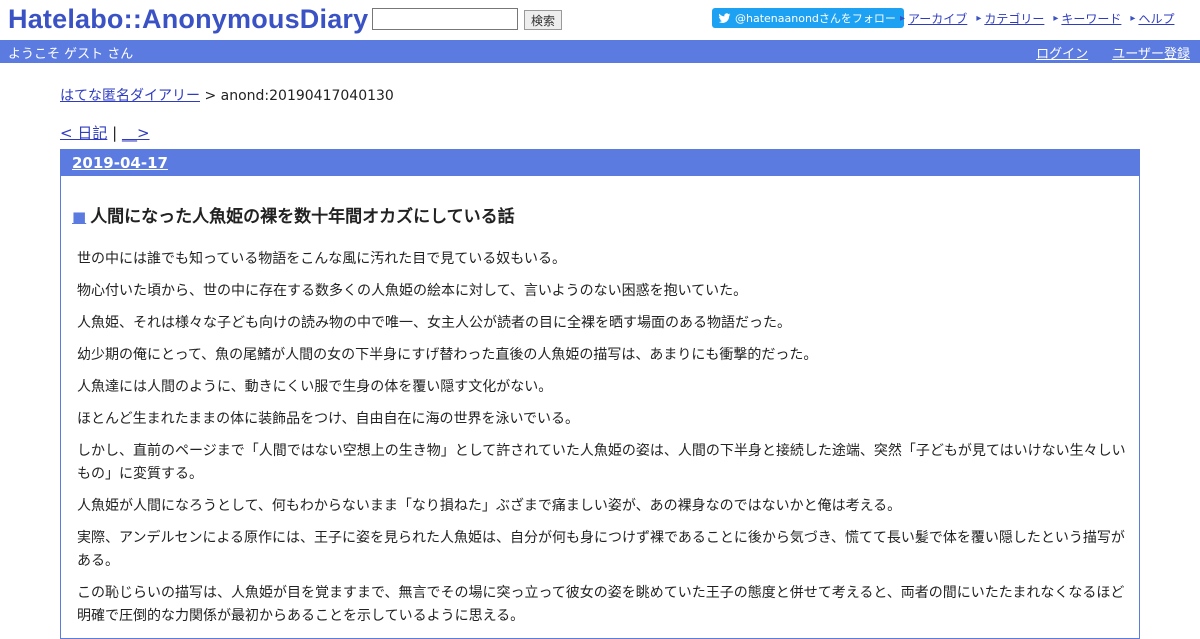  What do you see at coordinates (322, 259) in the screenshot?
I see `entry-paragraph: 世の中には誰でも知っている物語をこんな風に汚れた目で見ている奴もいる。` at bounding box center [322, 259].